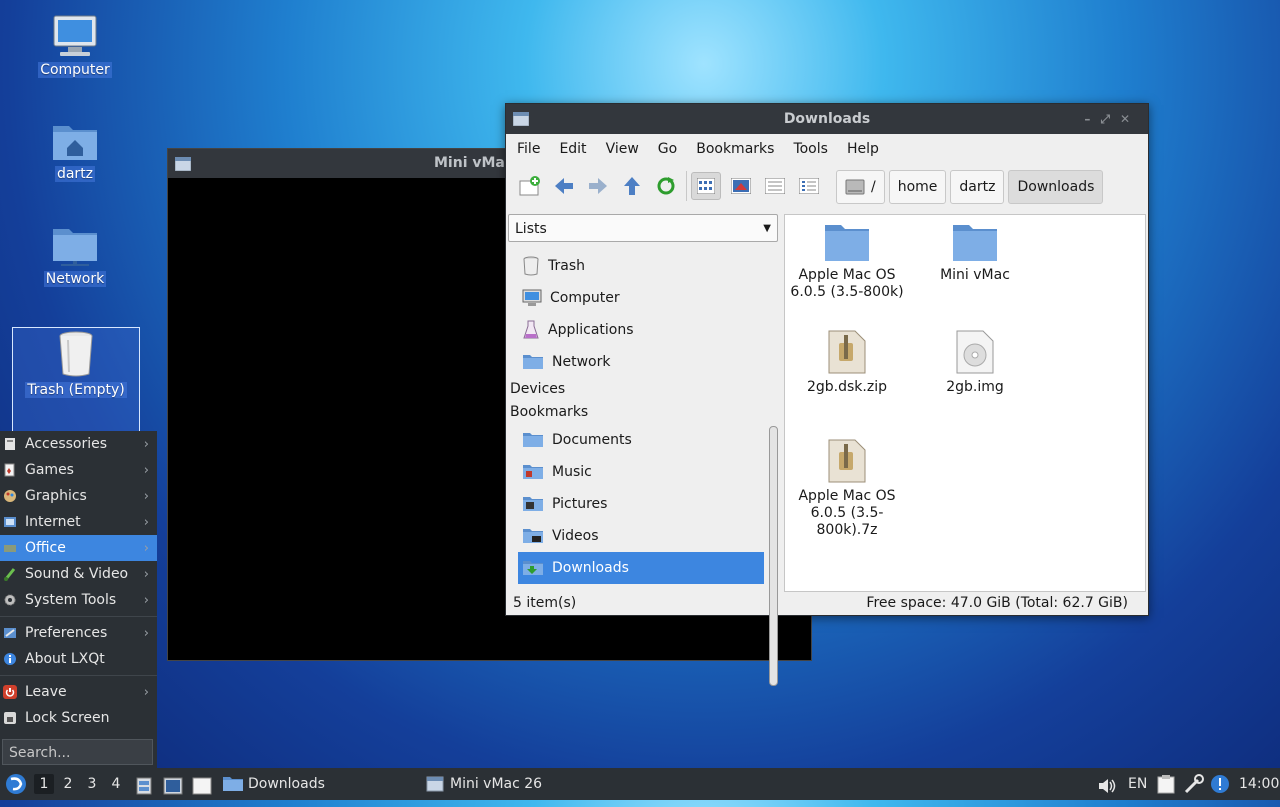  I want to click on volume-button, so click(1107, 784).